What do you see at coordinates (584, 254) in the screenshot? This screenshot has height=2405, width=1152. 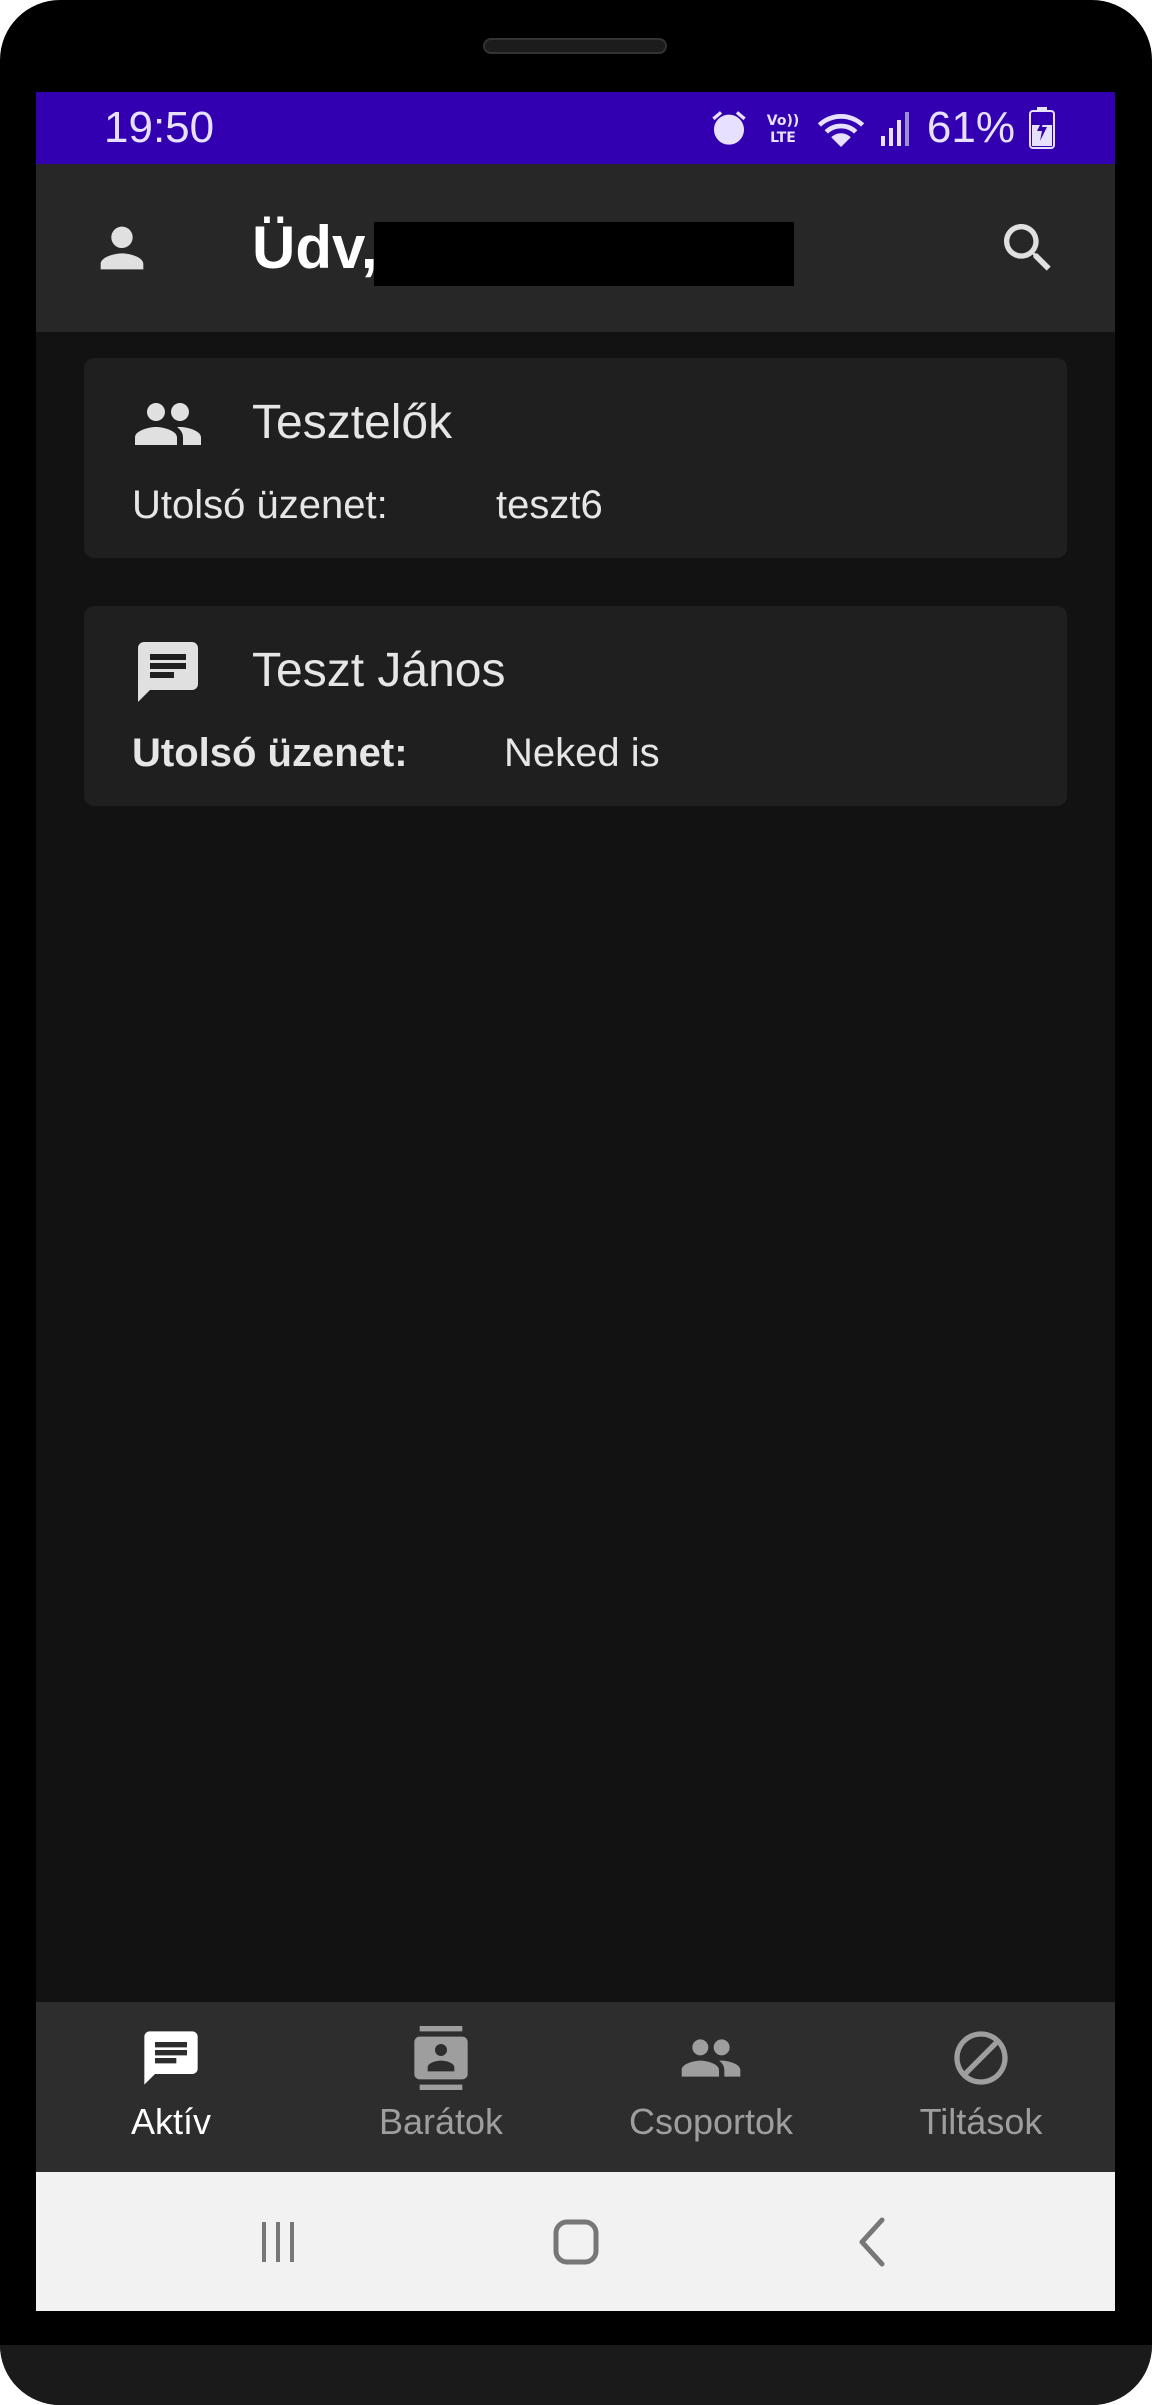 I see `redacted-user-name` at bounding box center [584, 254].